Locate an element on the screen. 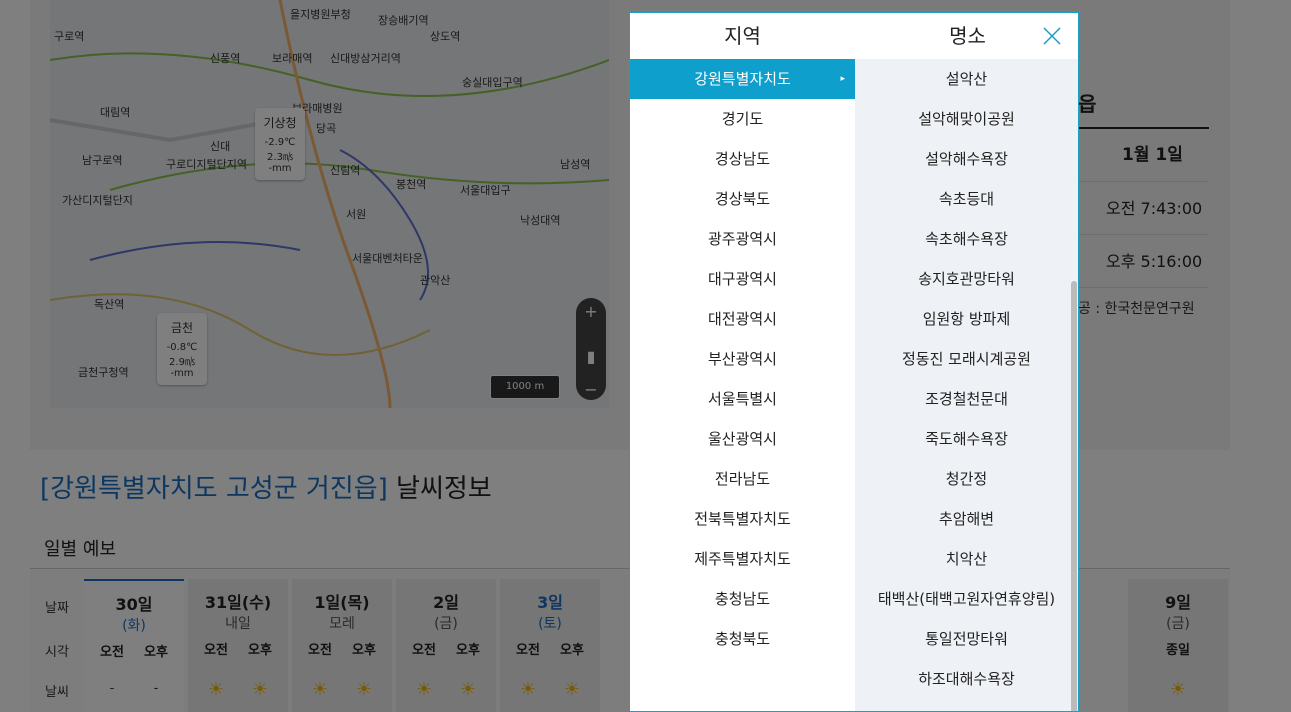  close-icon is located at coordinates (1052, 36).